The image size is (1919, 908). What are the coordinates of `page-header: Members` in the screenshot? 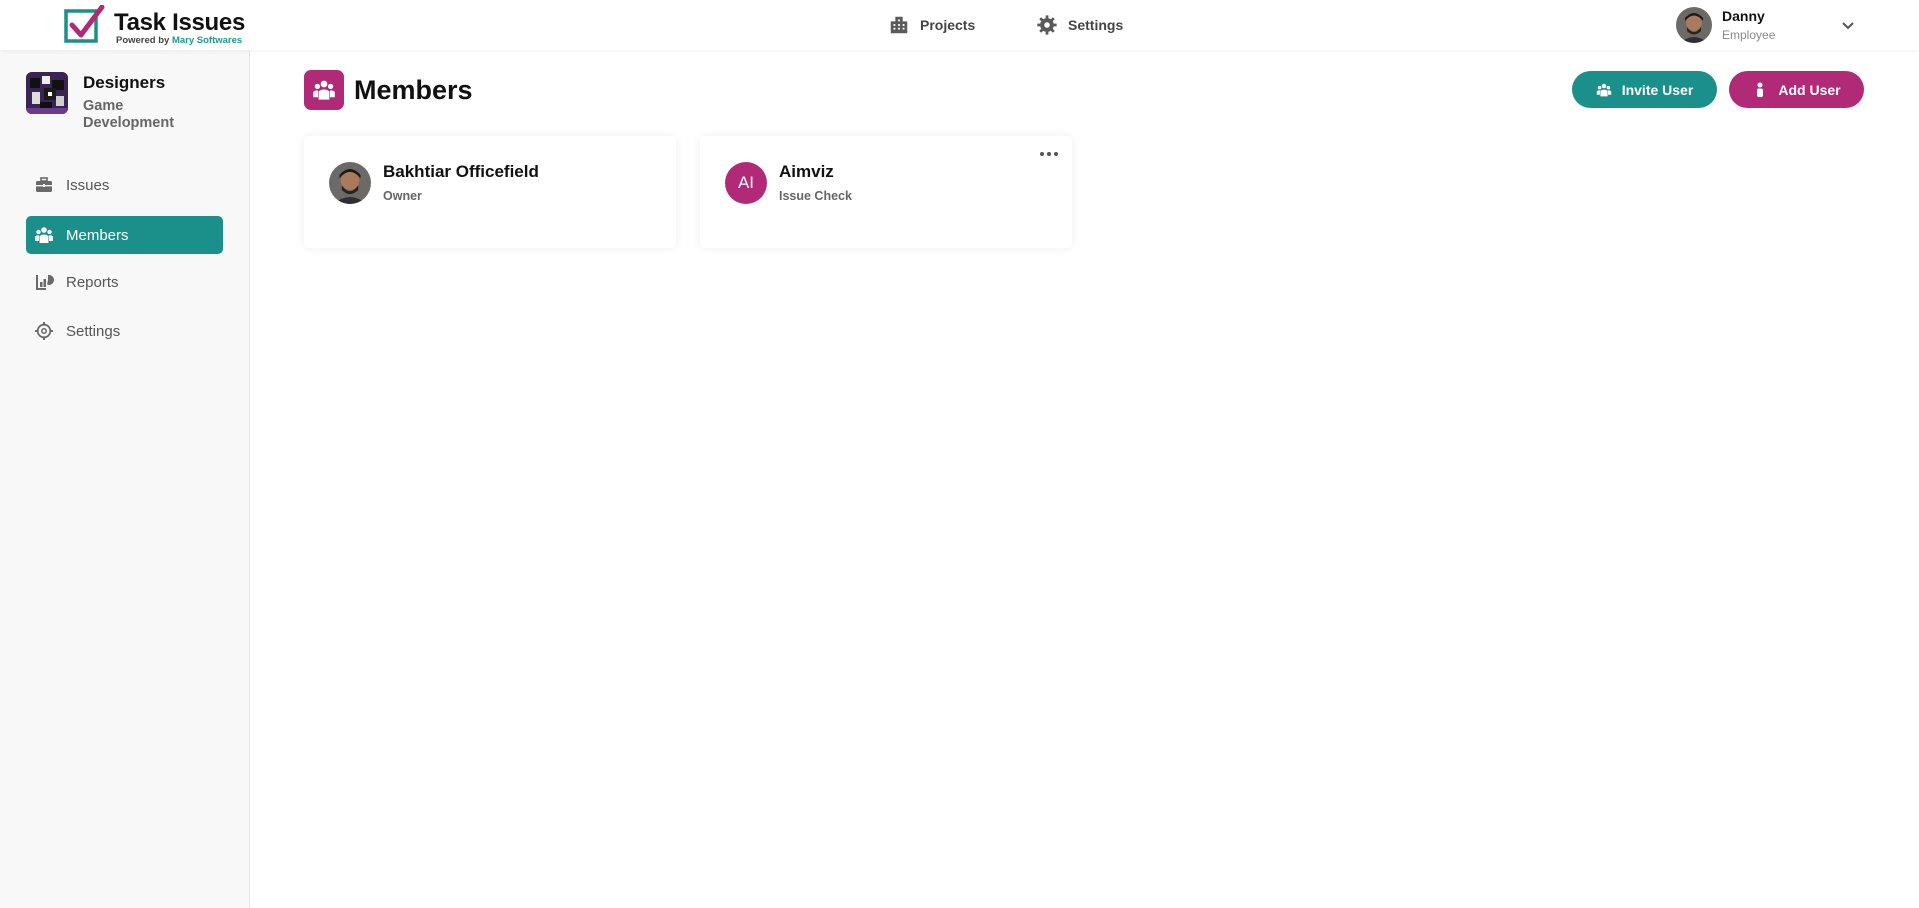 It's located at (388, 90).